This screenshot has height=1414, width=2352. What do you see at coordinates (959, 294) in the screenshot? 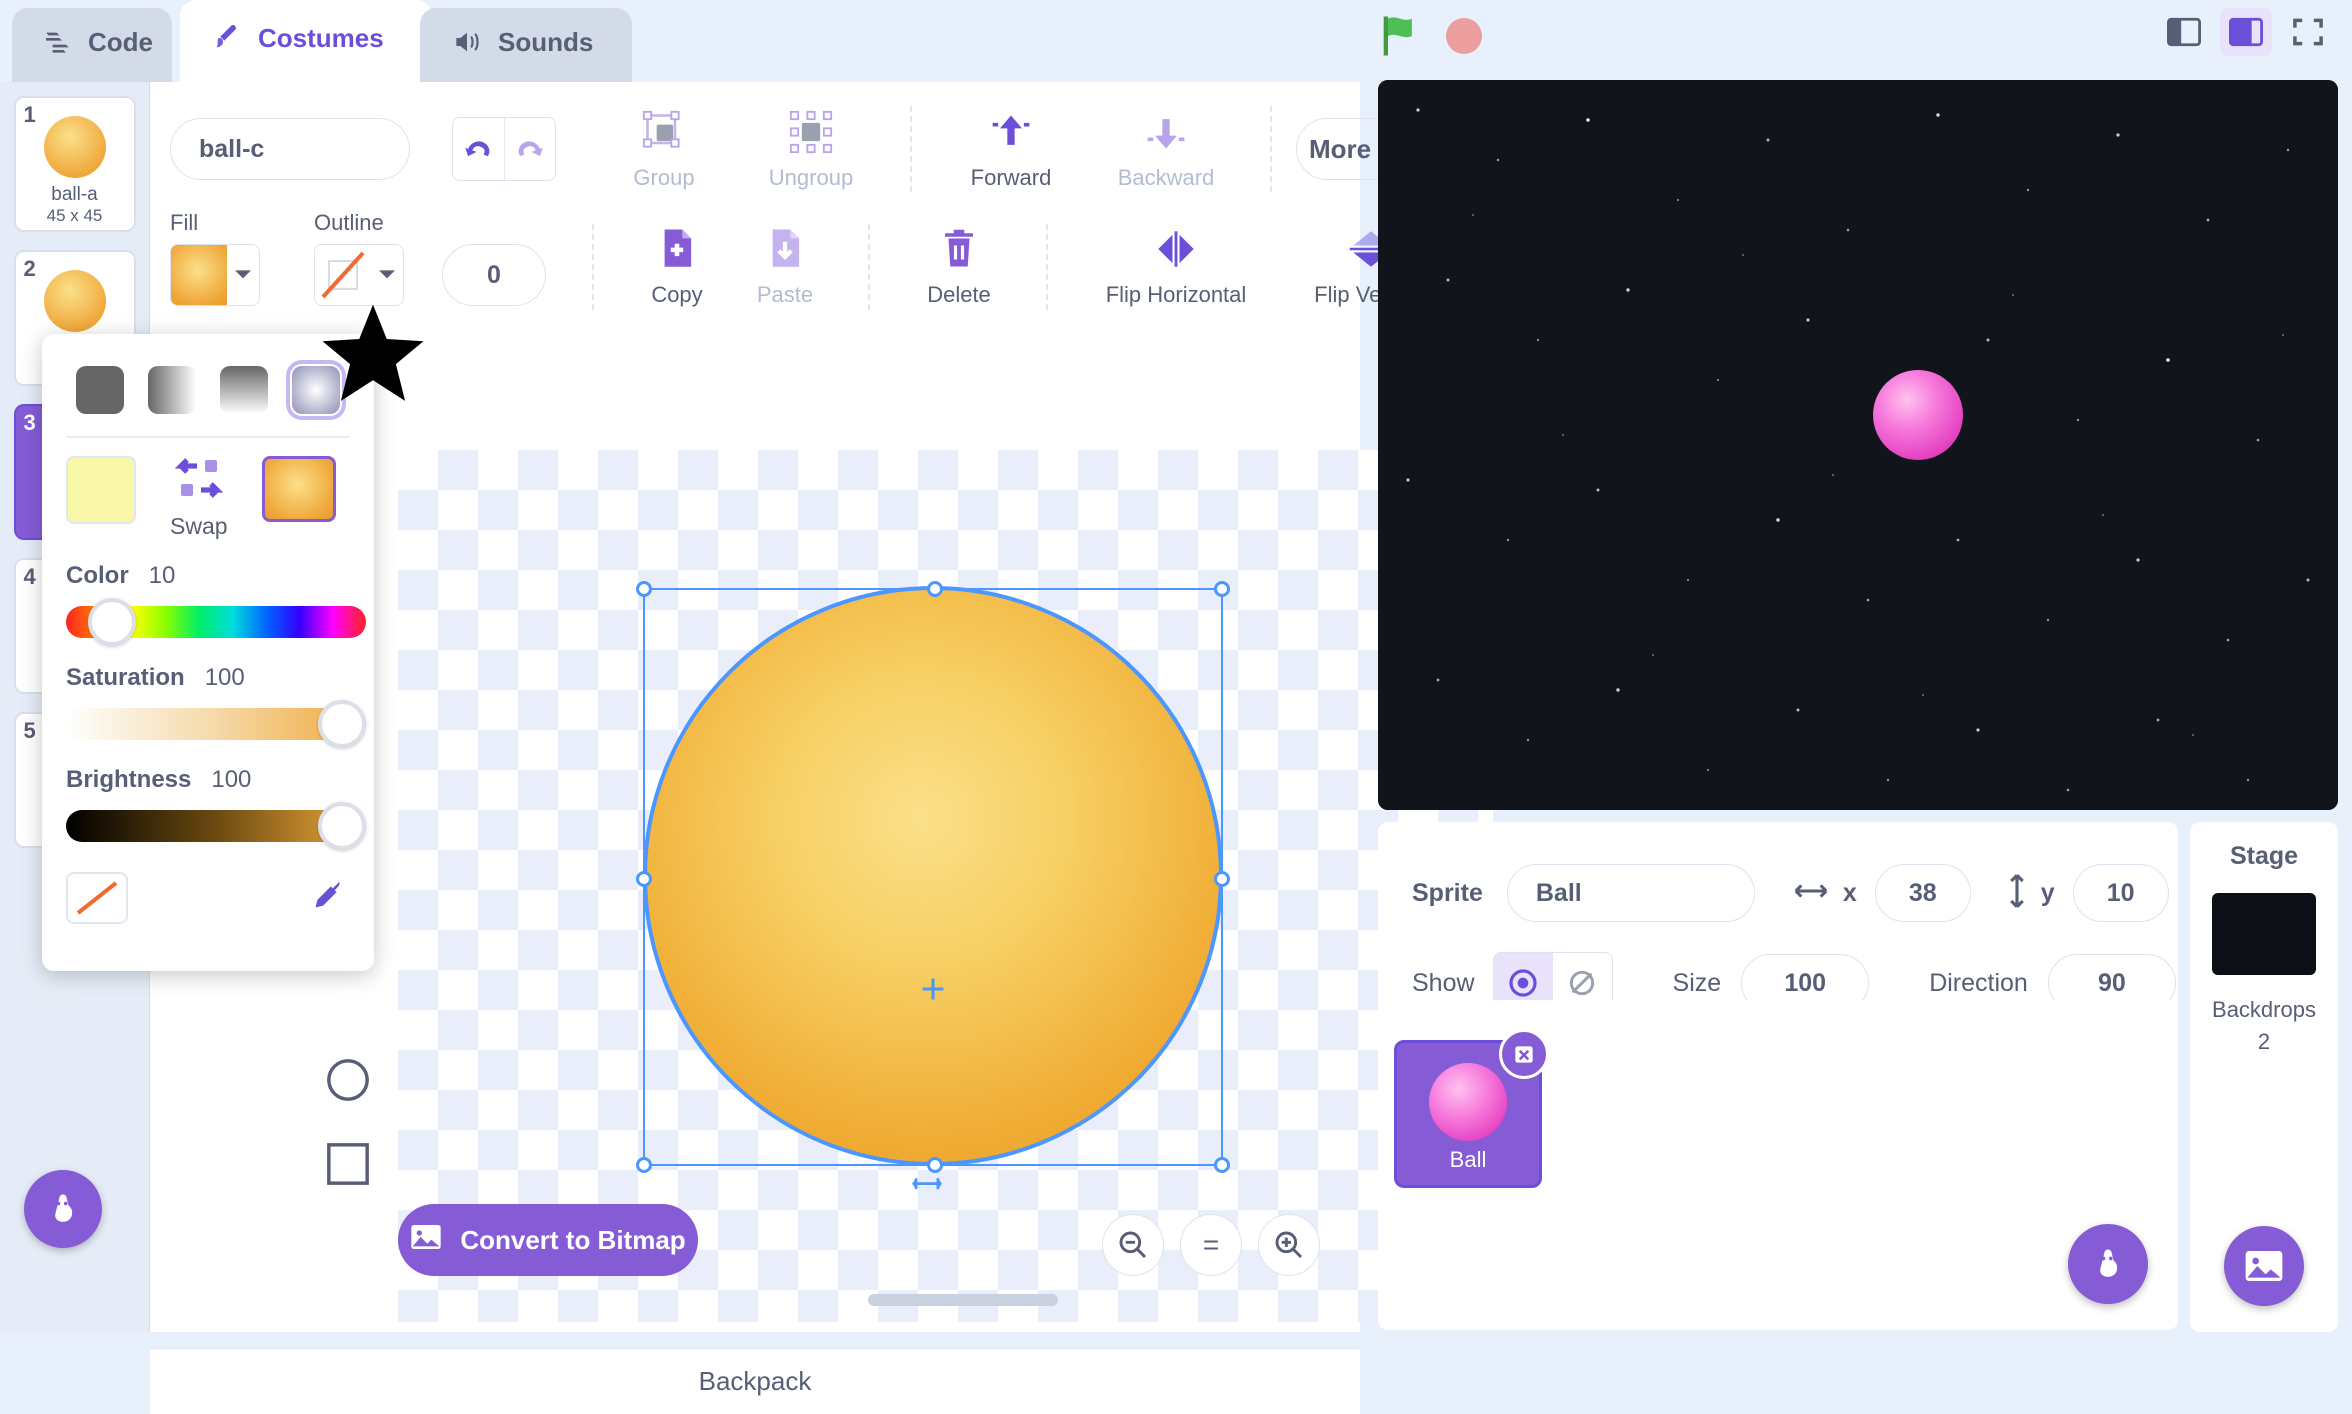
I see `delete-label: Delete` at bounding box center [959, 294].